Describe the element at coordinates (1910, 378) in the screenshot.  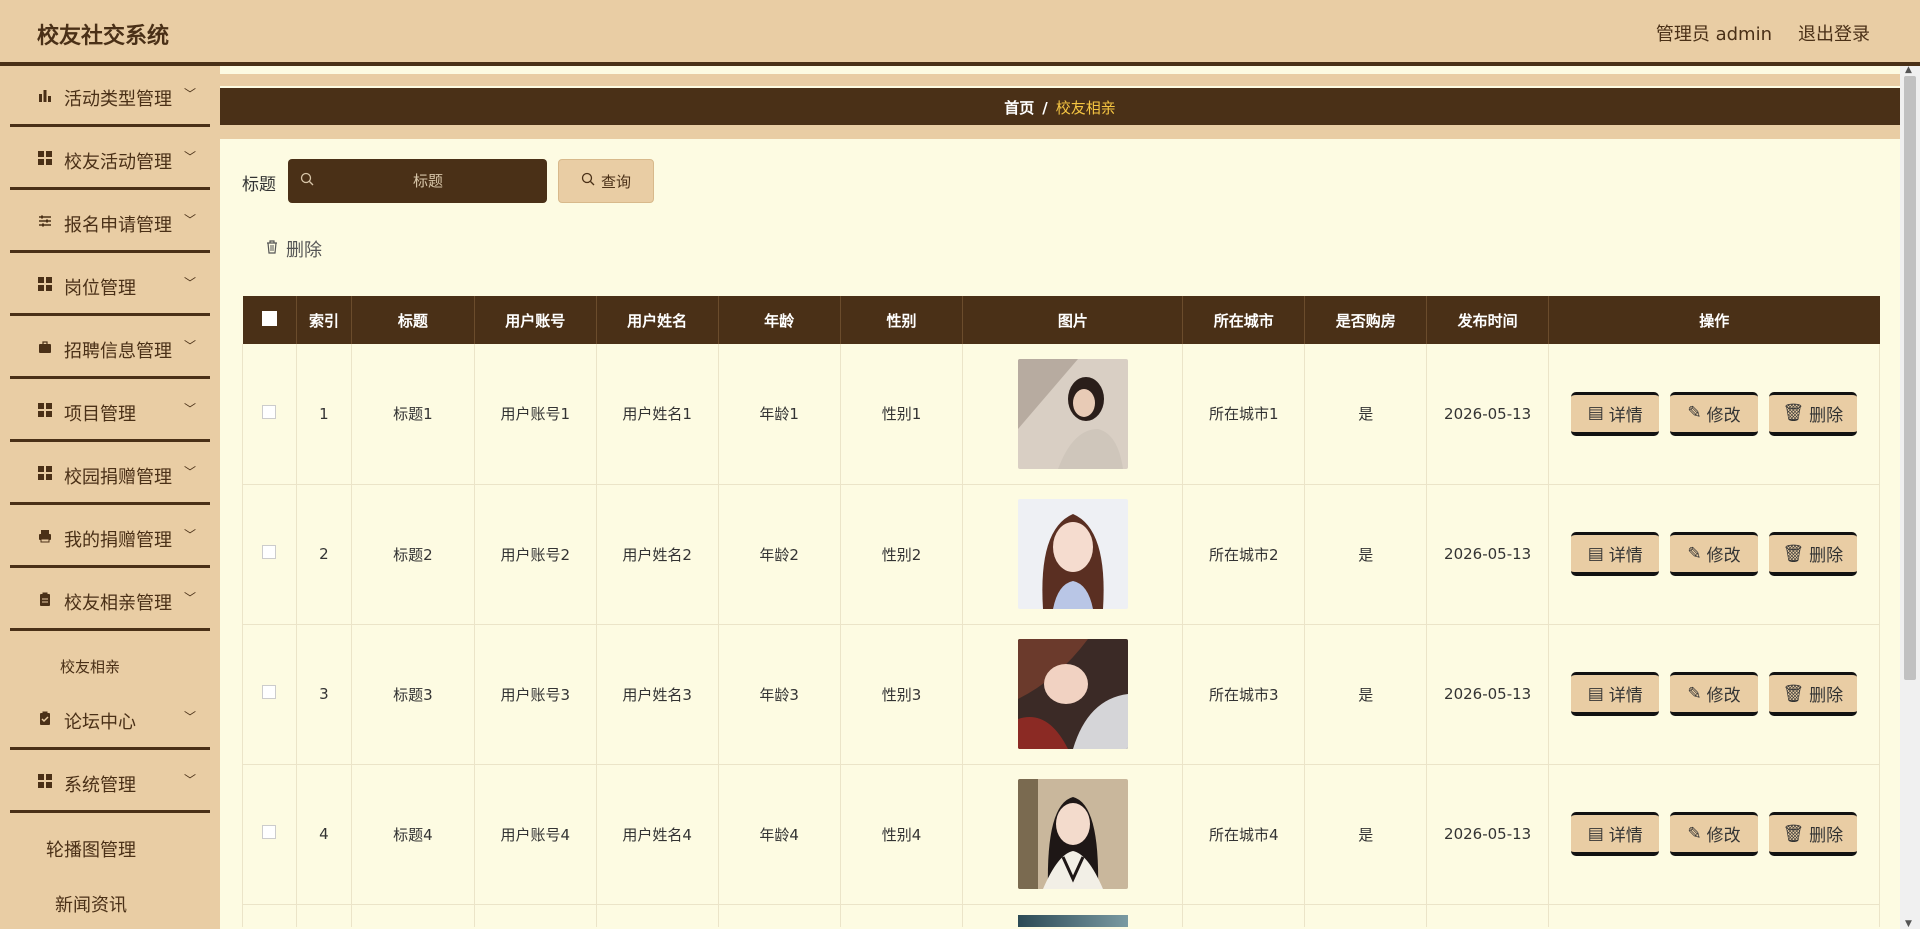
I see `scrollbar-thumb` at that location.